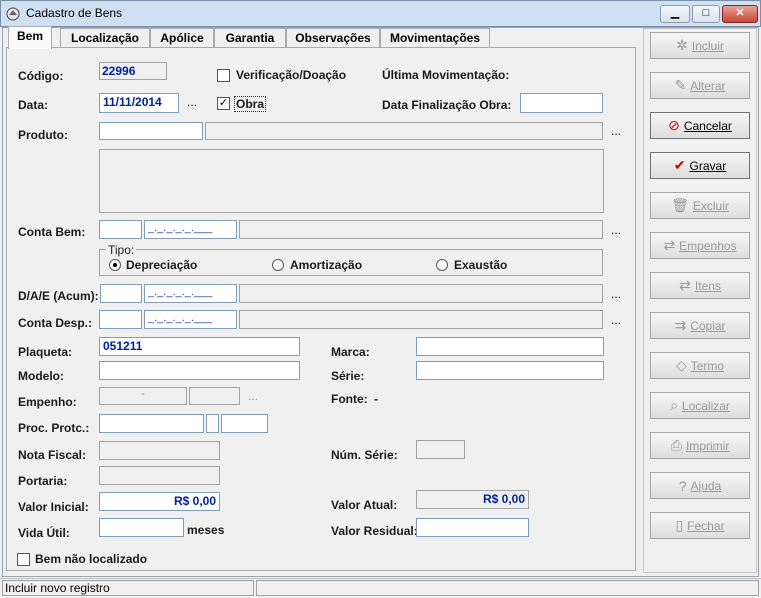 Image resolution: width=761 pixels, height=598 pixels. What do you see at coordinates (680, 85) in the screenshot?
I see `edit-icon: ✎` at bounding box center [680, 85].